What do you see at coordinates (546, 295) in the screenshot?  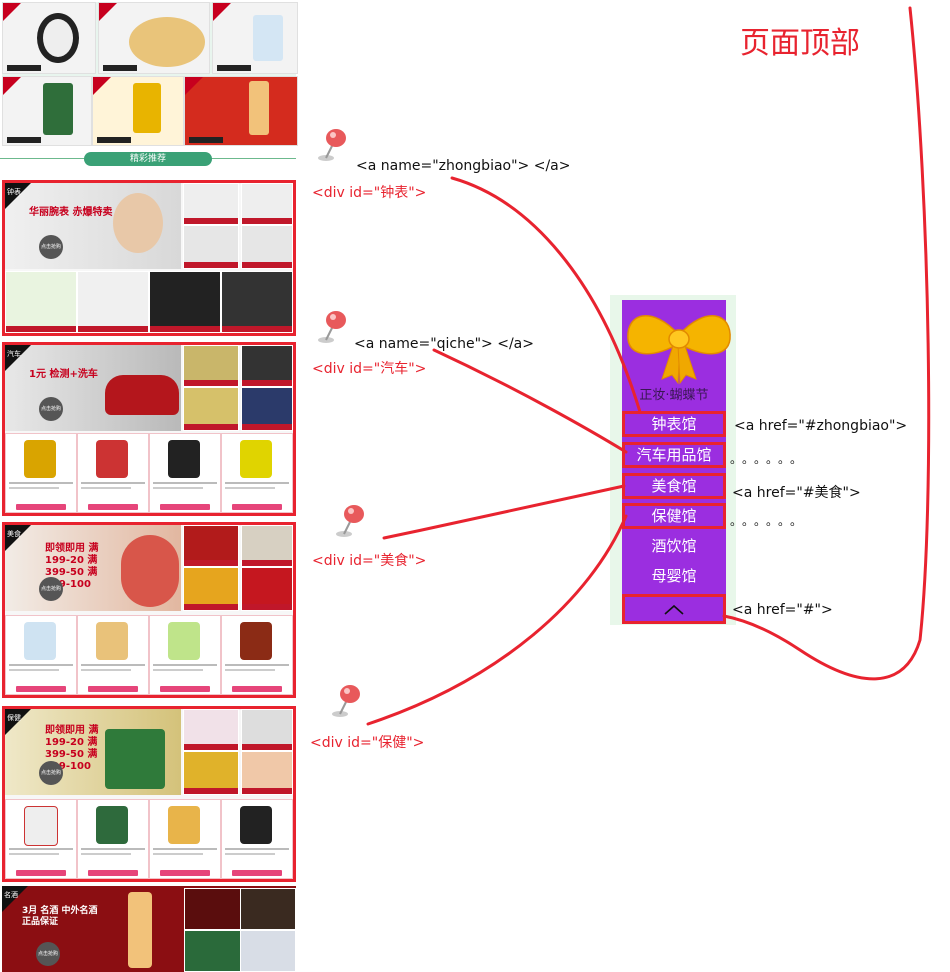 I see `connector-watch` at bounding box center [546, 295].